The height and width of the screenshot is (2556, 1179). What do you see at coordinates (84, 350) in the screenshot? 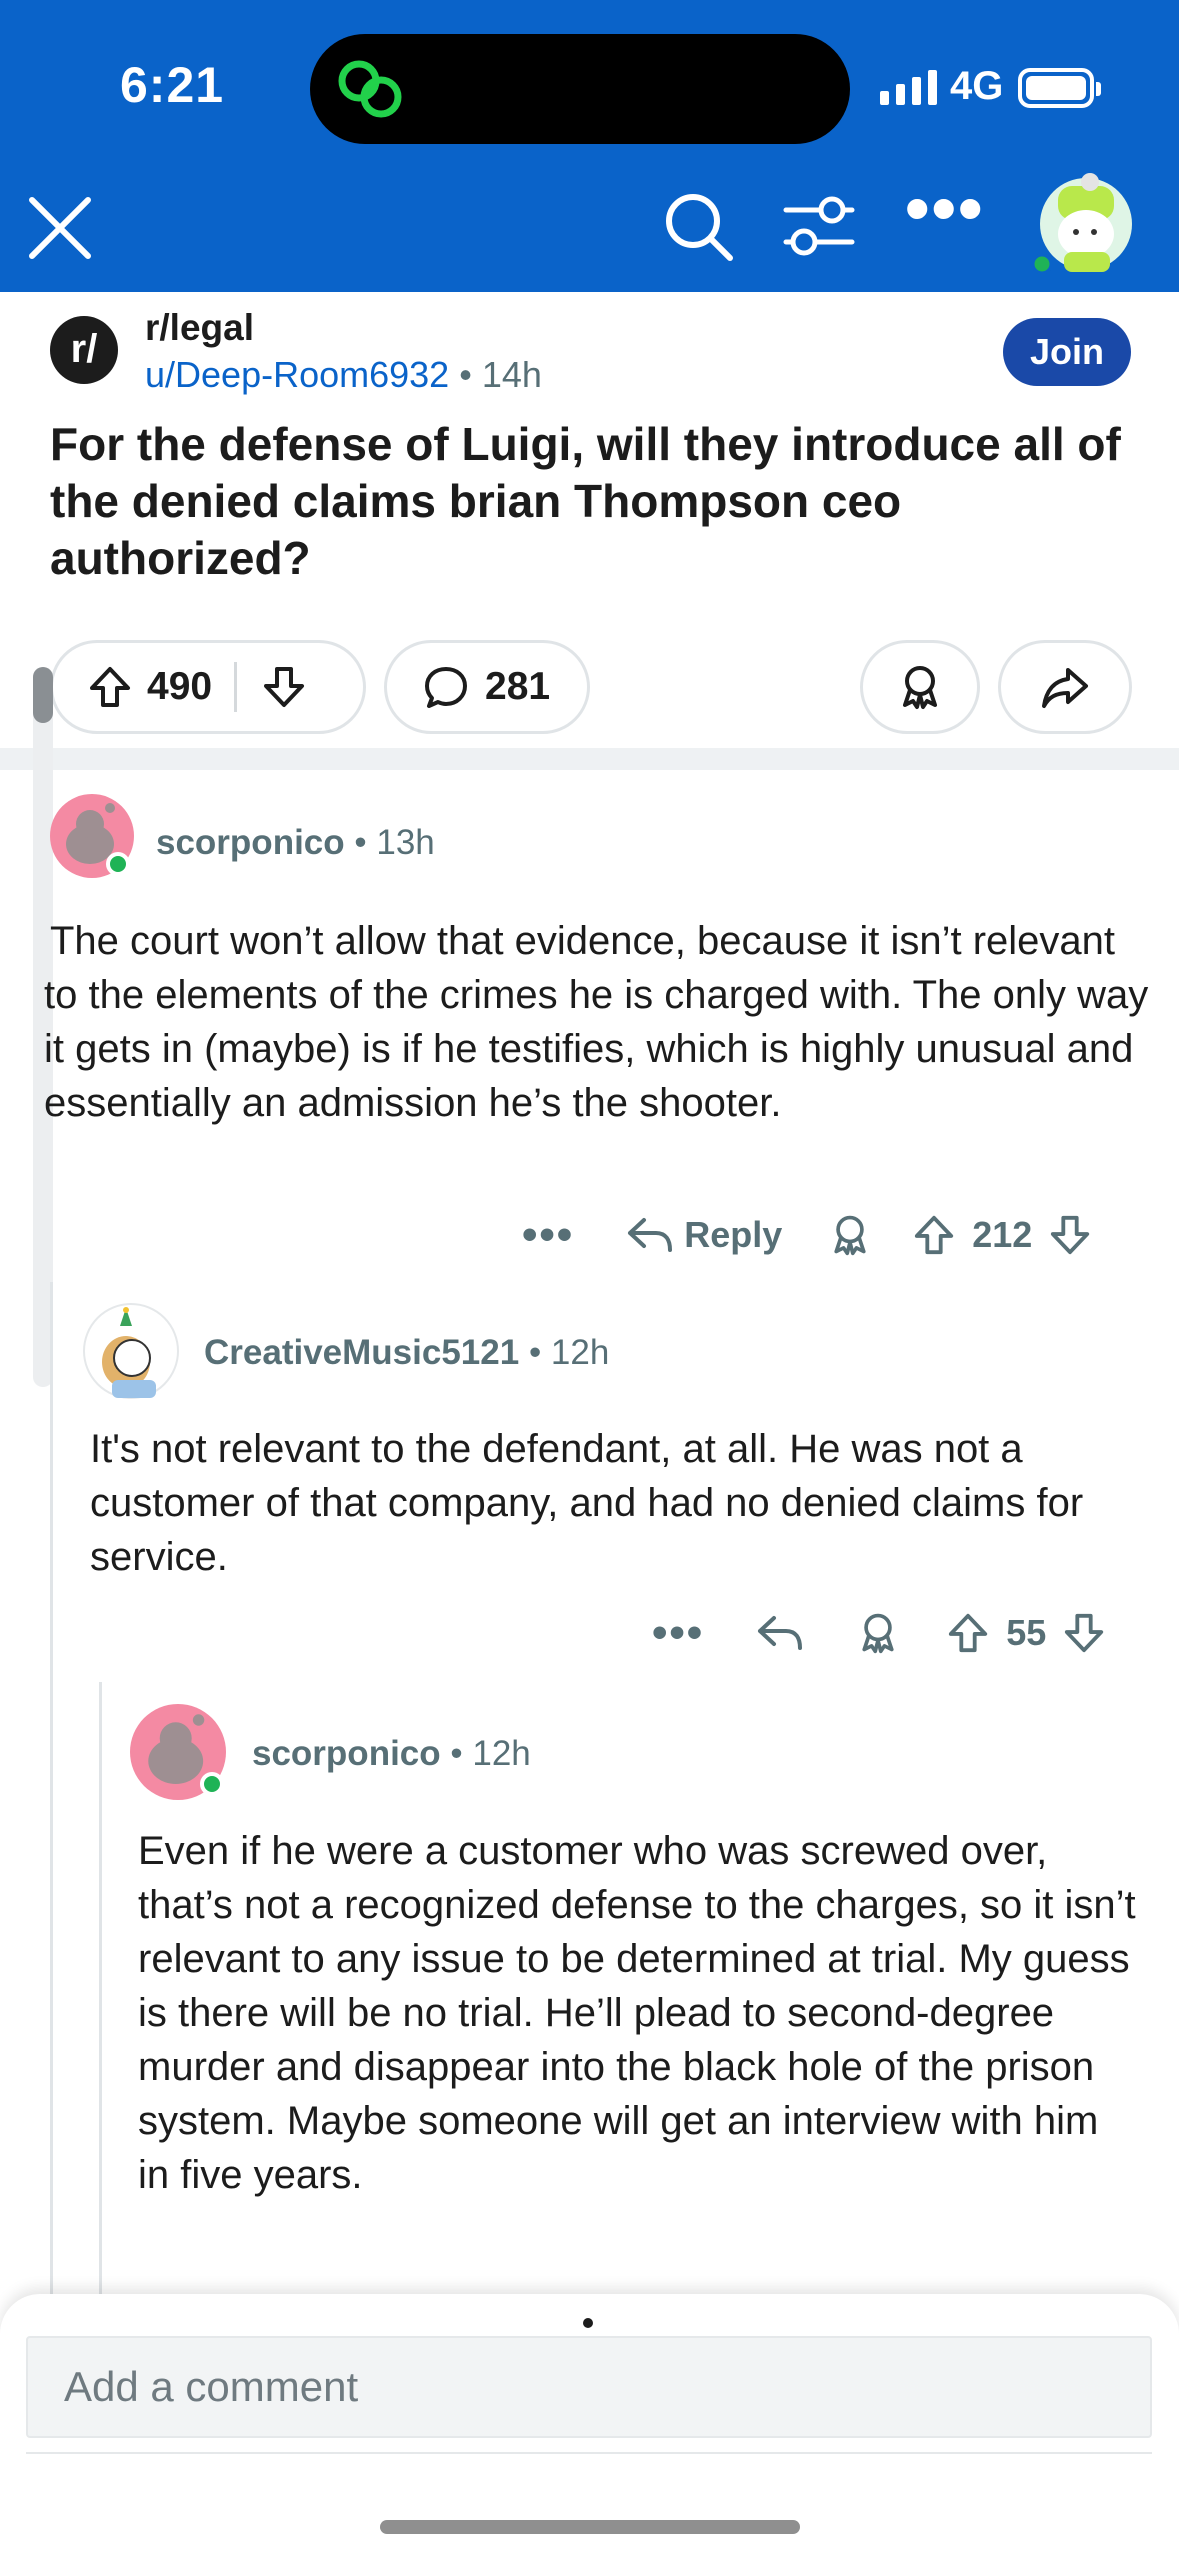
I see `subreddit-logo: r/` at bounding box center [84, 350].